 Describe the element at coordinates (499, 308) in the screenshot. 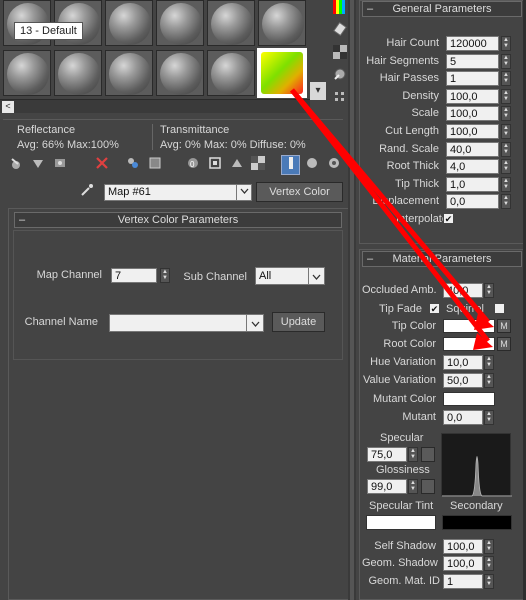

I see `squirrel-checkbox` at that location.